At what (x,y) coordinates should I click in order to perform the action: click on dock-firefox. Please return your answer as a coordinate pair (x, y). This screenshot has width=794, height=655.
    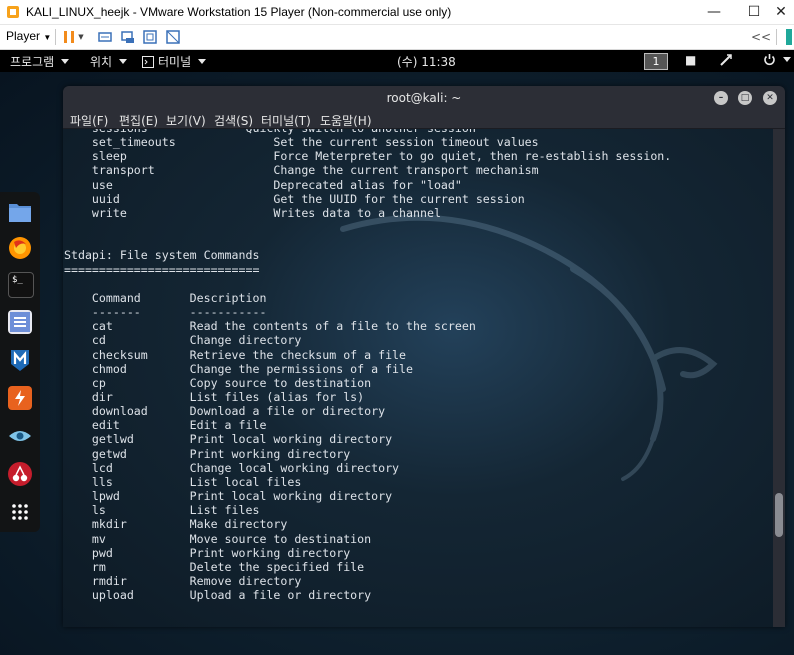
    Looking at the image, I should click on (20, 248).